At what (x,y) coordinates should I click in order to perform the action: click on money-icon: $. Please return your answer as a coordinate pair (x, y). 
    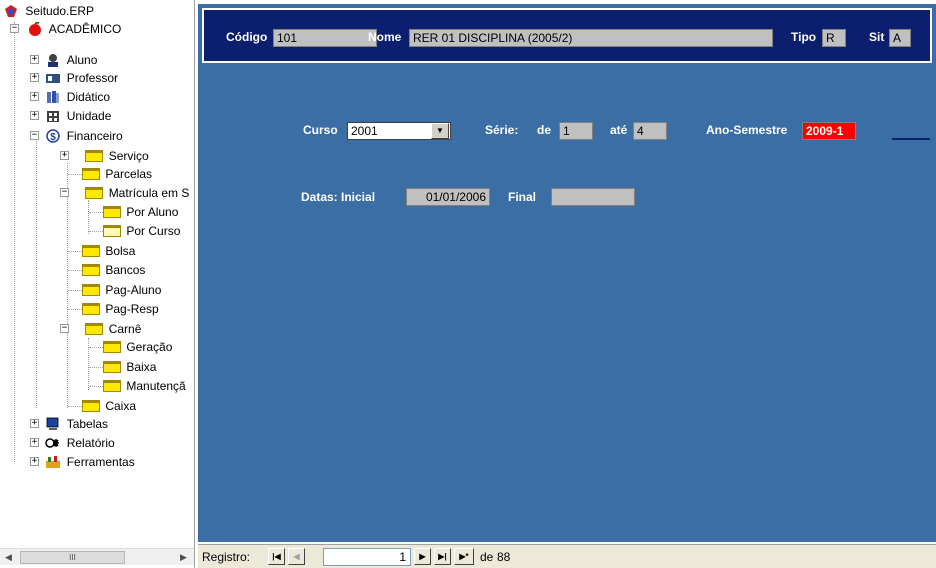
    Looking at the image, I should click on (53, 136).